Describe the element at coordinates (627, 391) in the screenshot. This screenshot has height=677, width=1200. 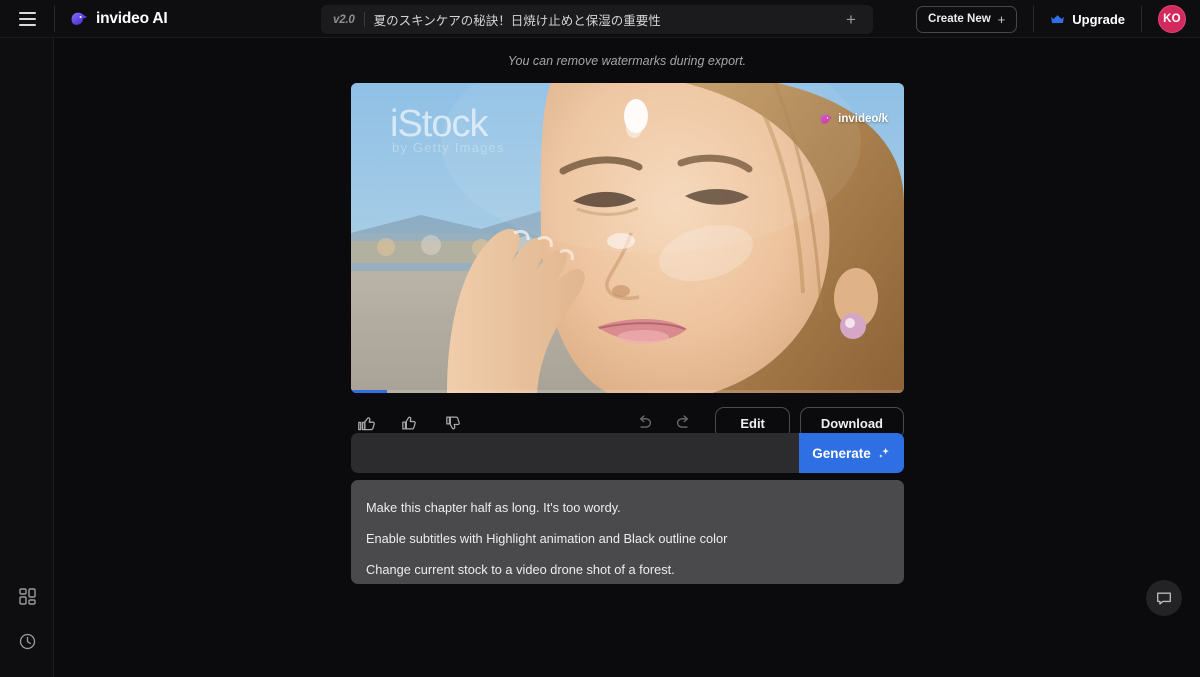
I see `video-progress-bar` at that location.